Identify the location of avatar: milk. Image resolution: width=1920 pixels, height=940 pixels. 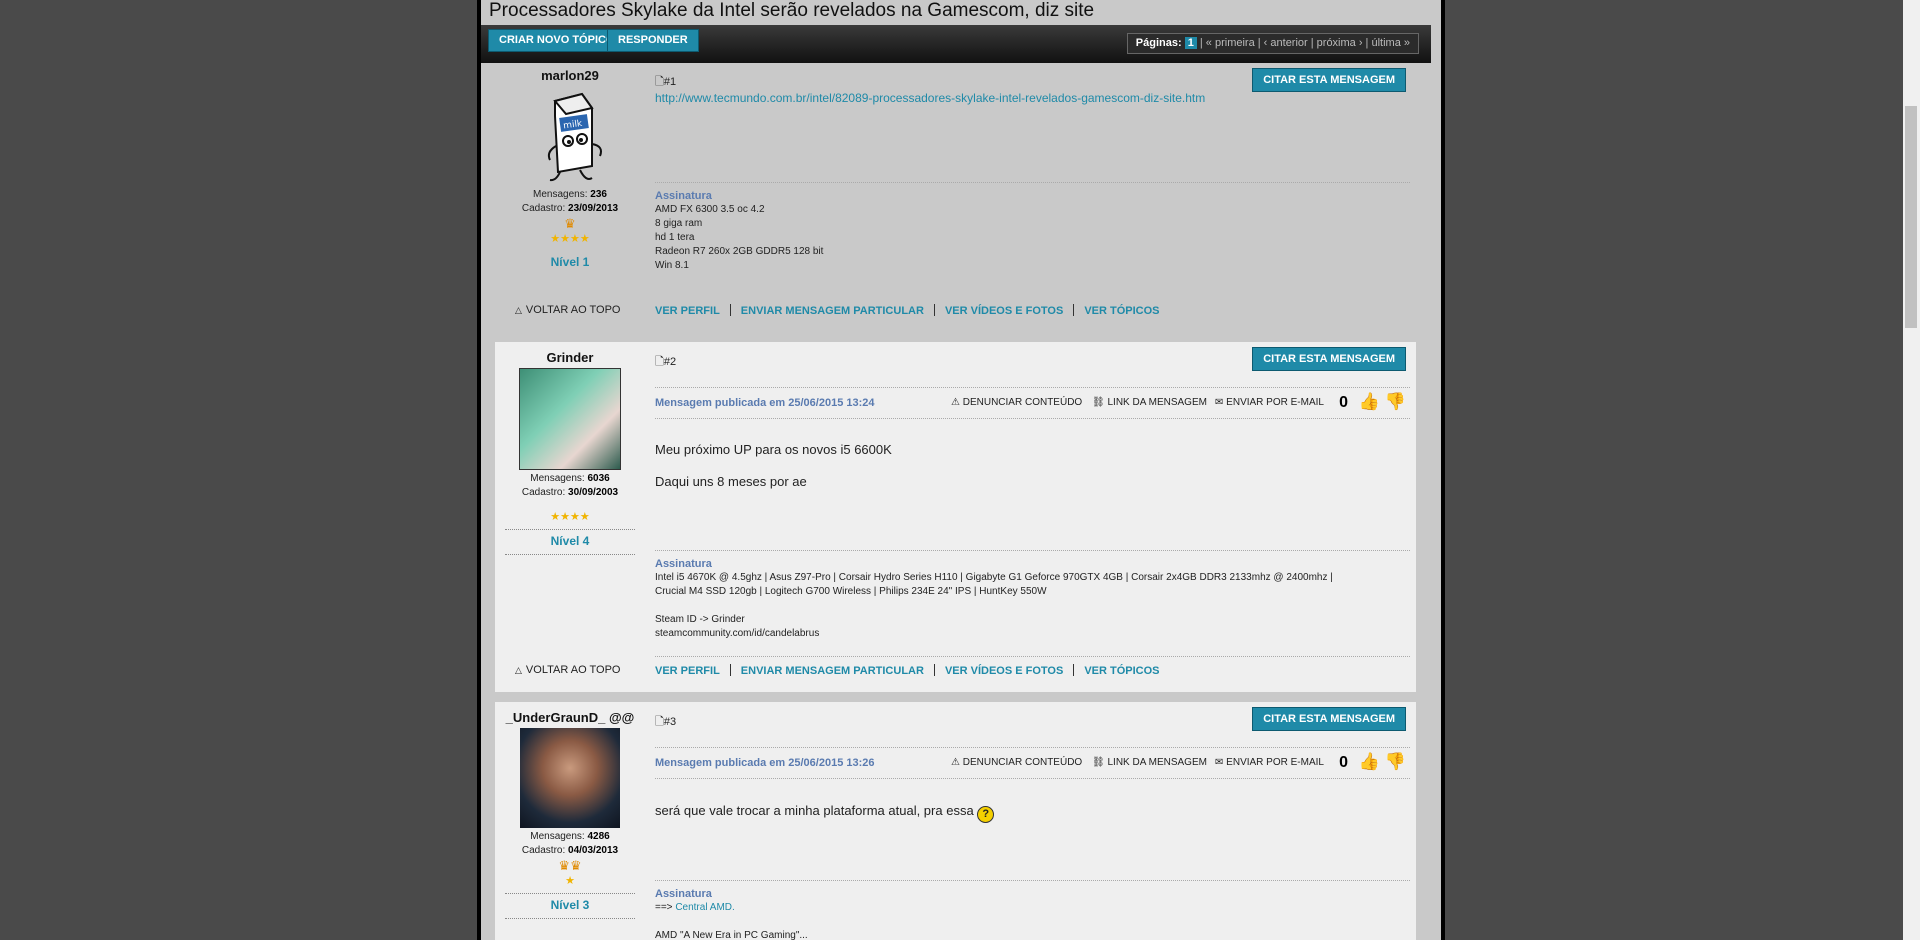
(570, 136).